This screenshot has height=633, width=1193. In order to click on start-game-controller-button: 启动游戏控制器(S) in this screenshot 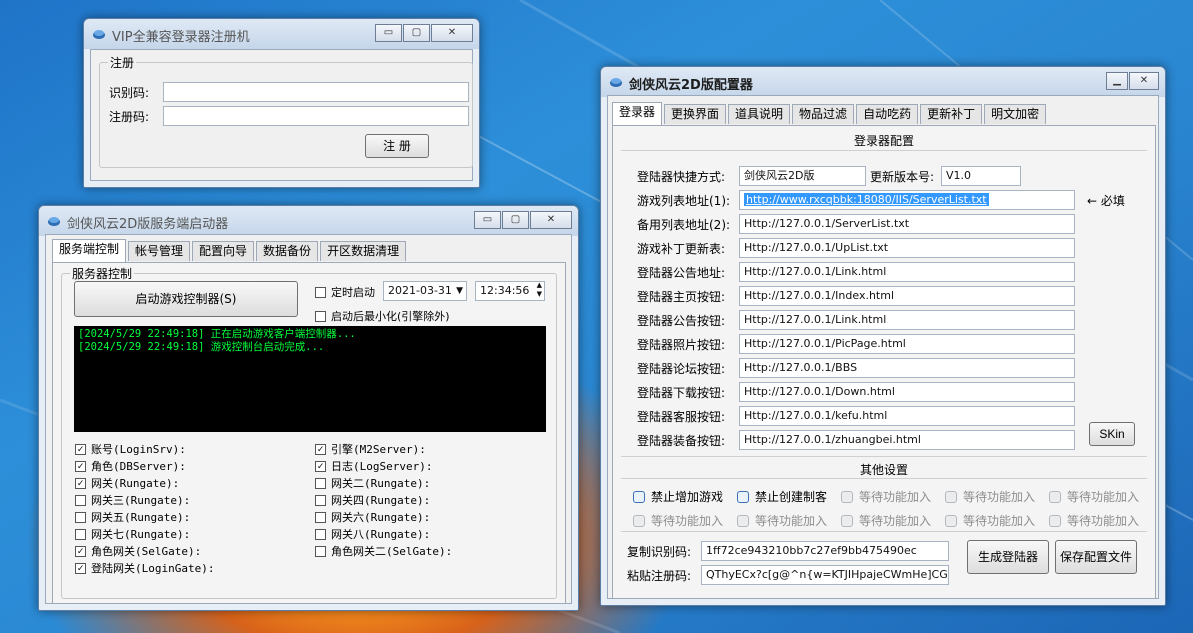, I will do `click(186, 299)`.